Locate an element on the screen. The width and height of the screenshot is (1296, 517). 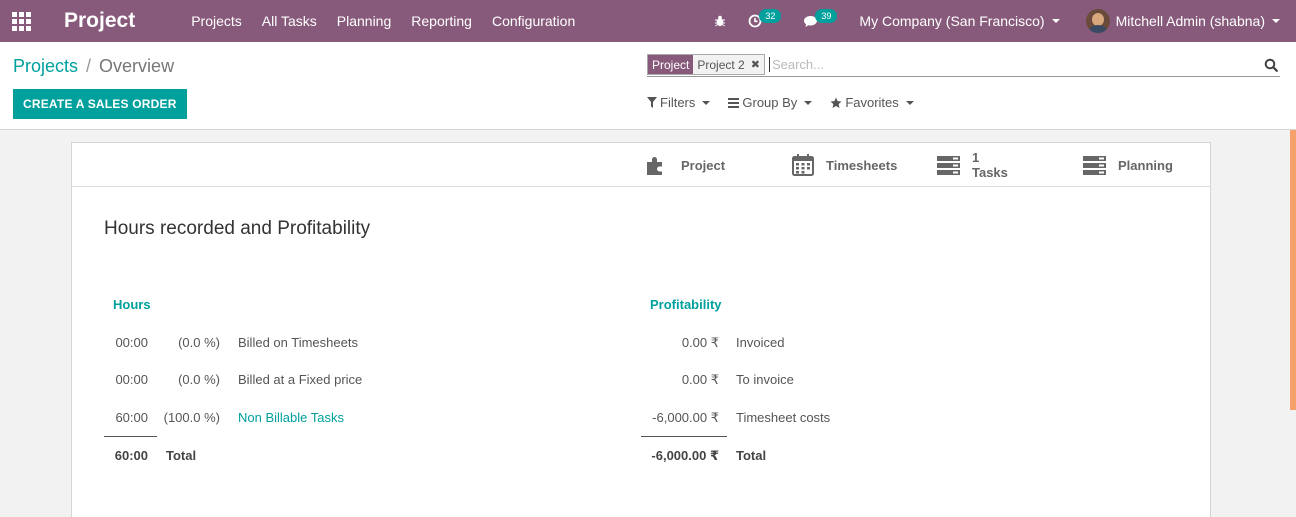
app-title: Project is located at coordinates (100, 20).